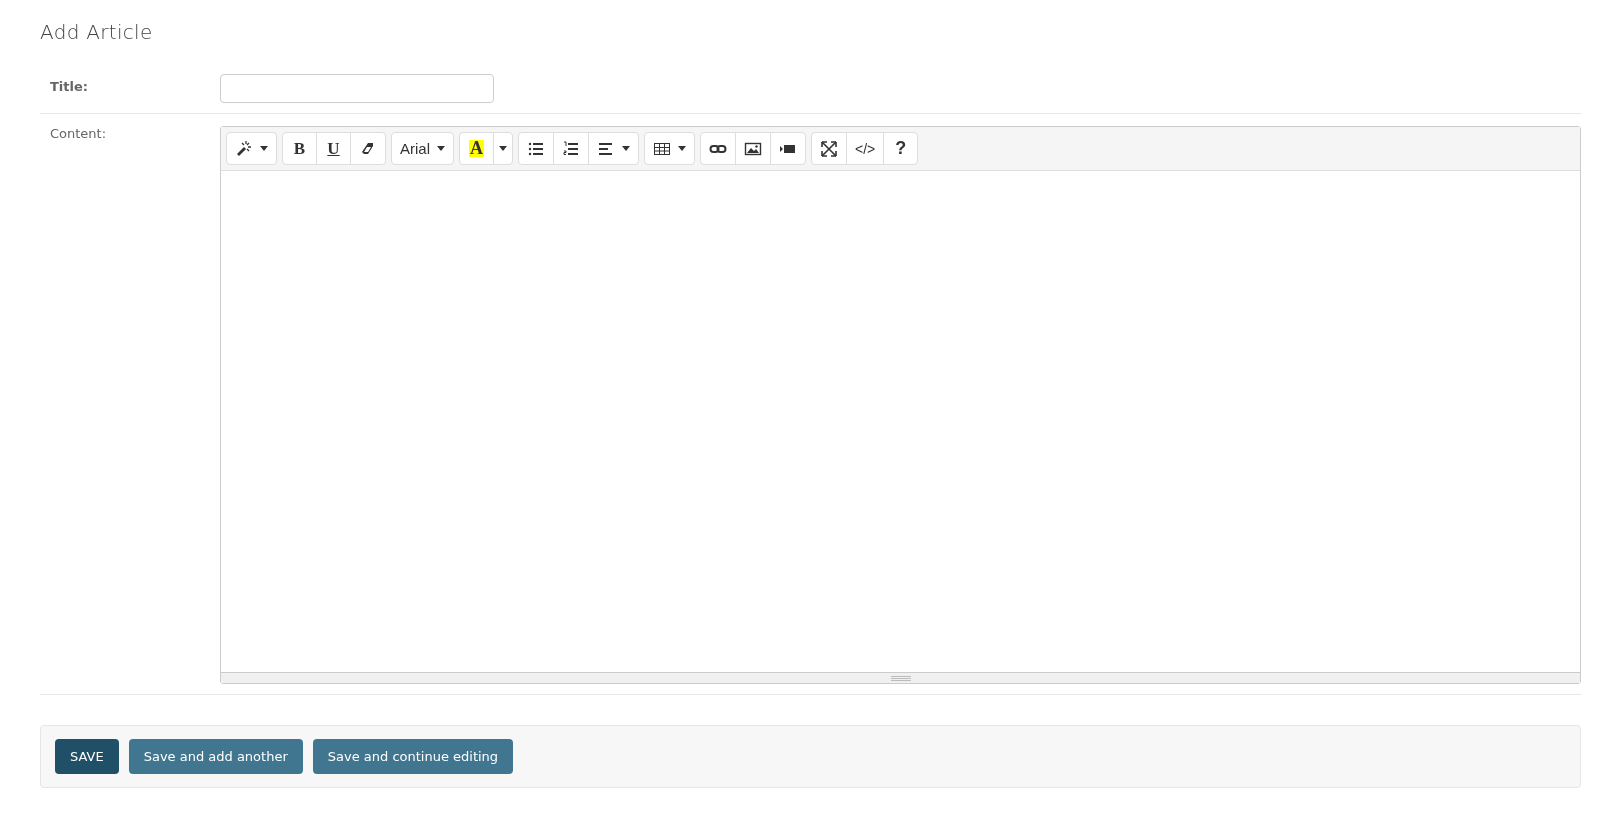 The height and width of the screenshot is (823, 1621). What do you see at coordinates (78, 133) in the screenshot?
I see `field-label: Content:` at bounding box center [78, 133].